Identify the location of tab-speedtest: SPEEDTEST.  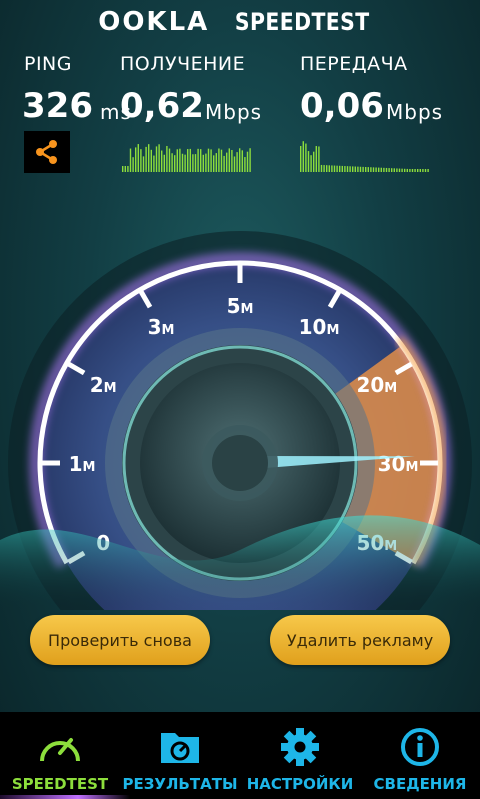
(65, 755).